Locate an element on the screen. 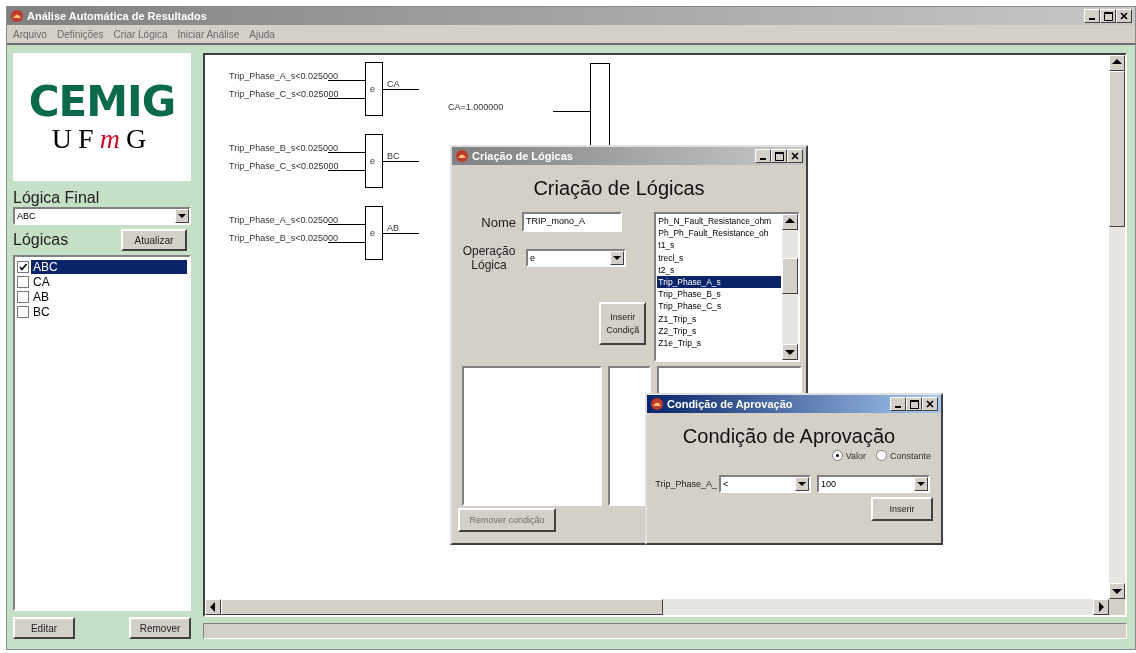 The width and height of the screenshot is (1136, 653). name-label: Nome is located at coordinates (498, 222).